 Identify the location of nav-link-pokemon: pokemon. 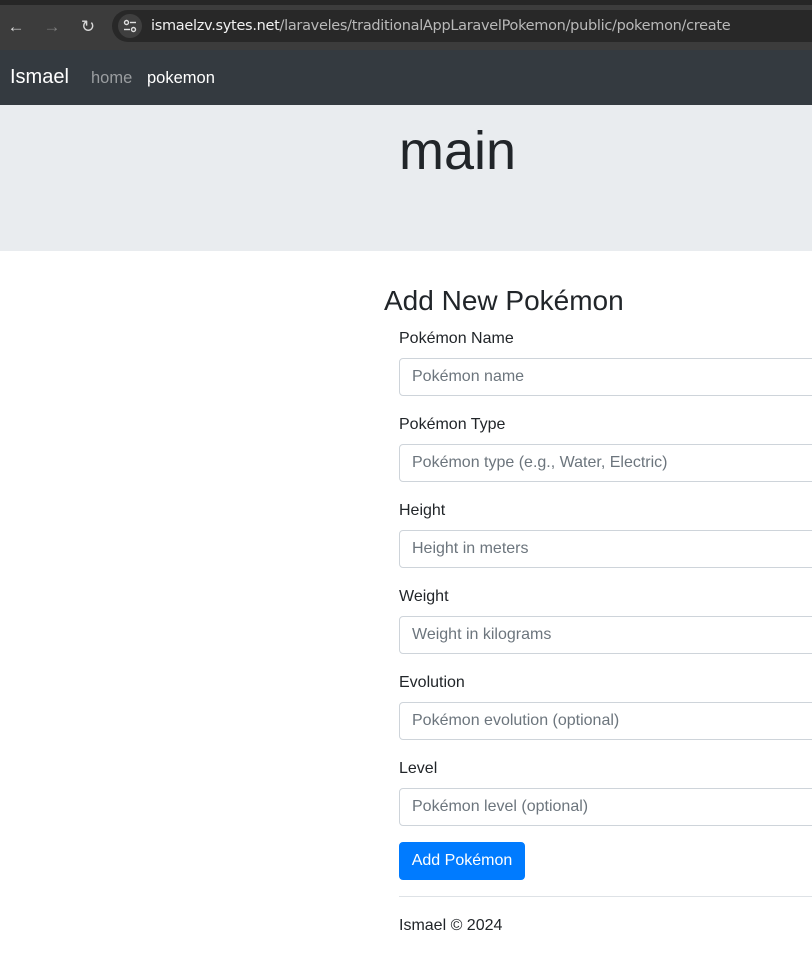
(181, 78).